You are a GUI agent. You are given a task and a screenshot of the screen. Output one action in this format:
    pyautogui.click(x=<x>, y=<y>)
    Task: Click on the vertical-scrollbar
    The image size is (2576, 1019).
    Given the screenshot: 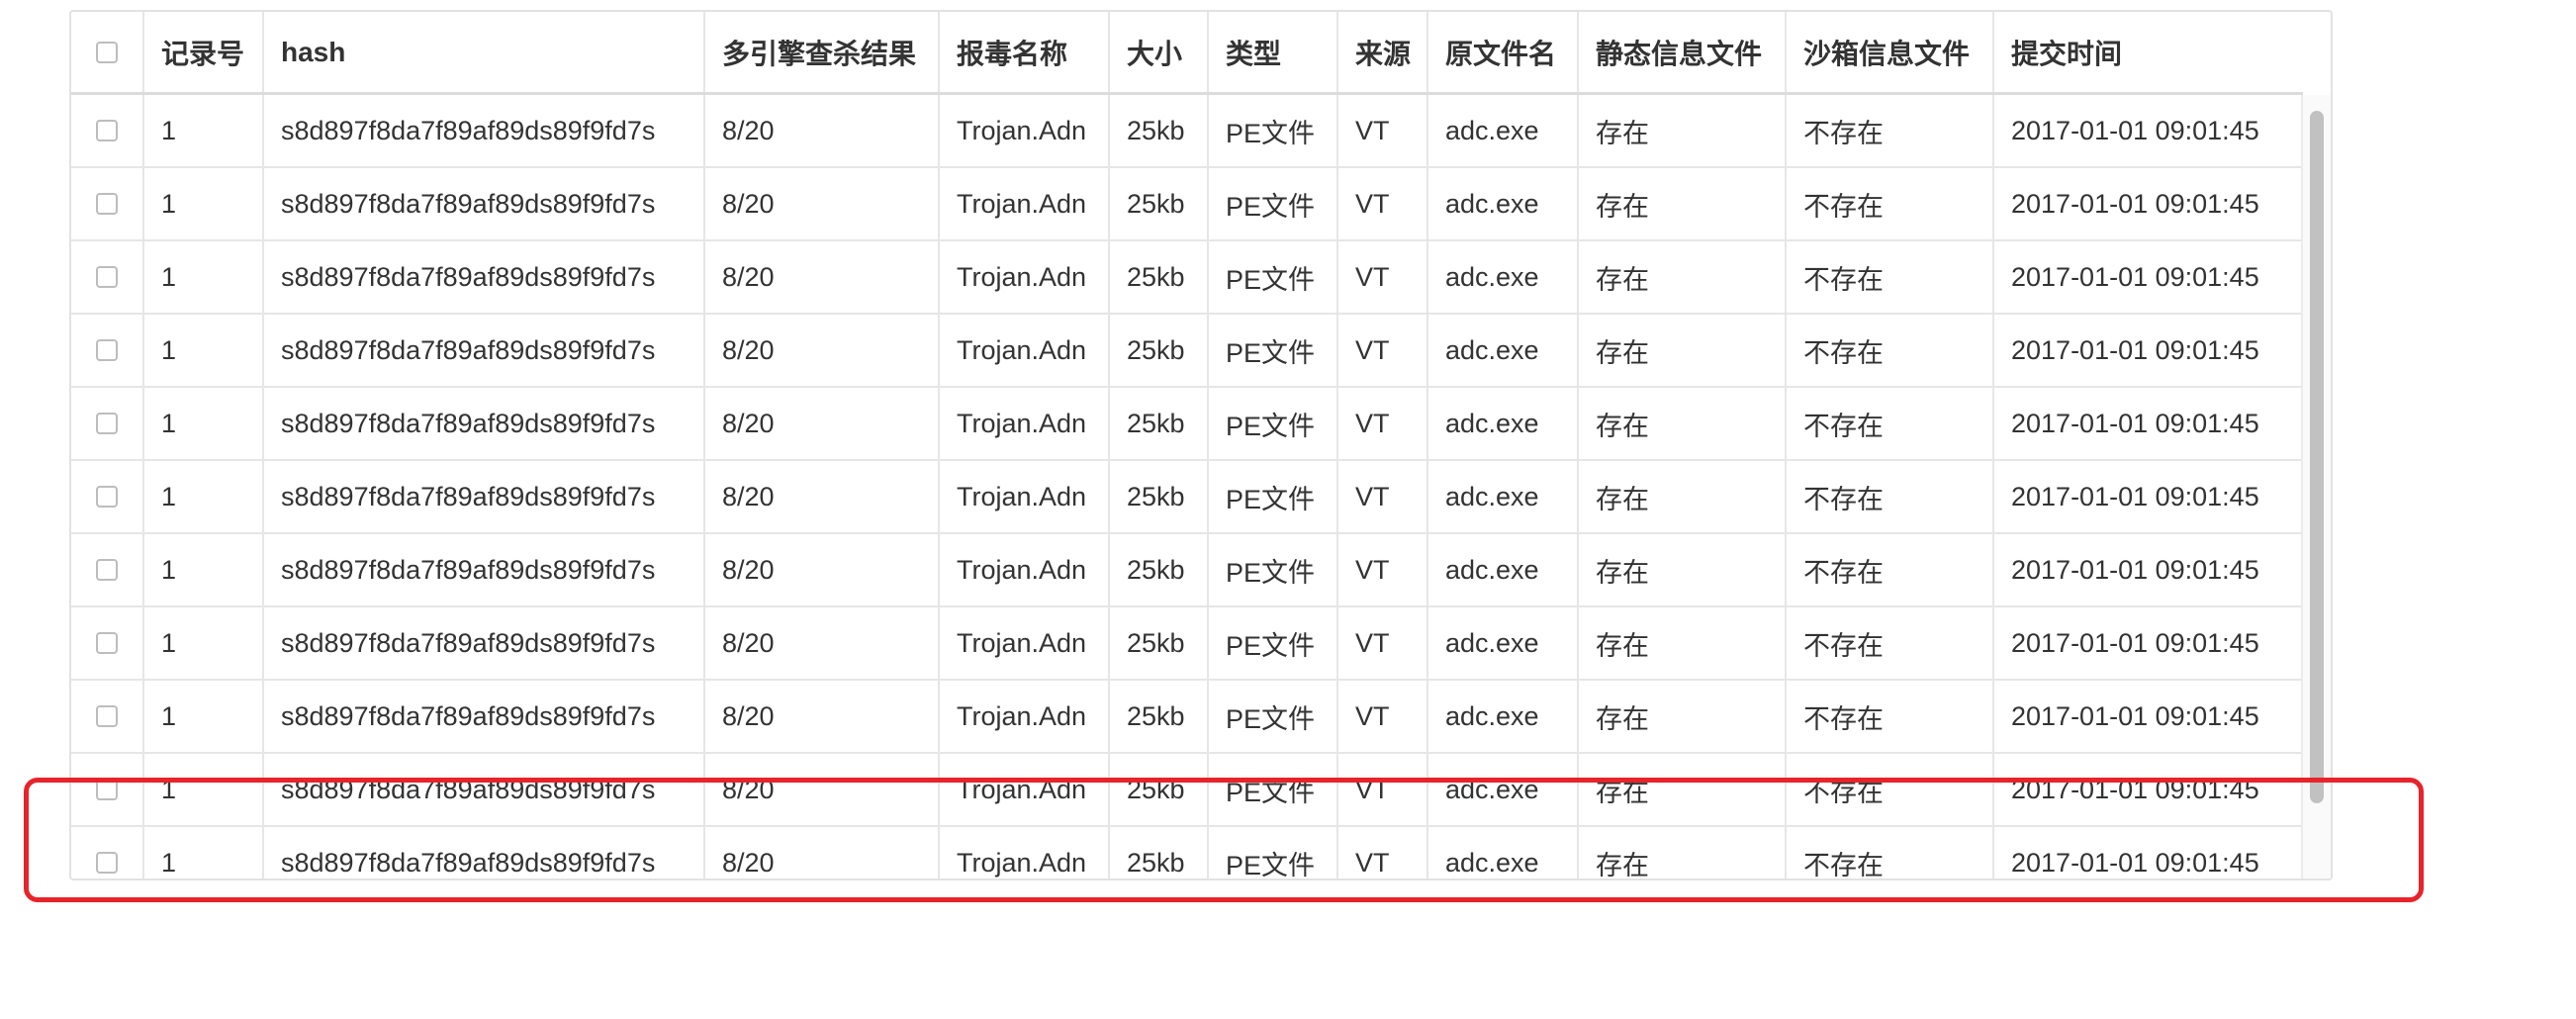 What is the action you would take?
    pyautogui.click(x=2316, y=487)
    